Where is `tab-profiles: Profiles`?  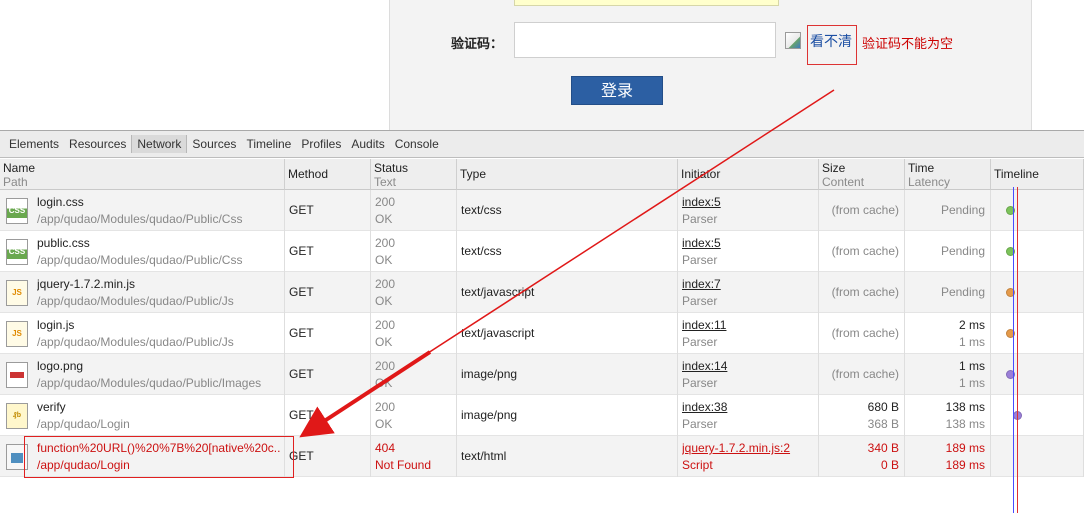 tab-profiles: Profiles is located at coordinates (321, 144).